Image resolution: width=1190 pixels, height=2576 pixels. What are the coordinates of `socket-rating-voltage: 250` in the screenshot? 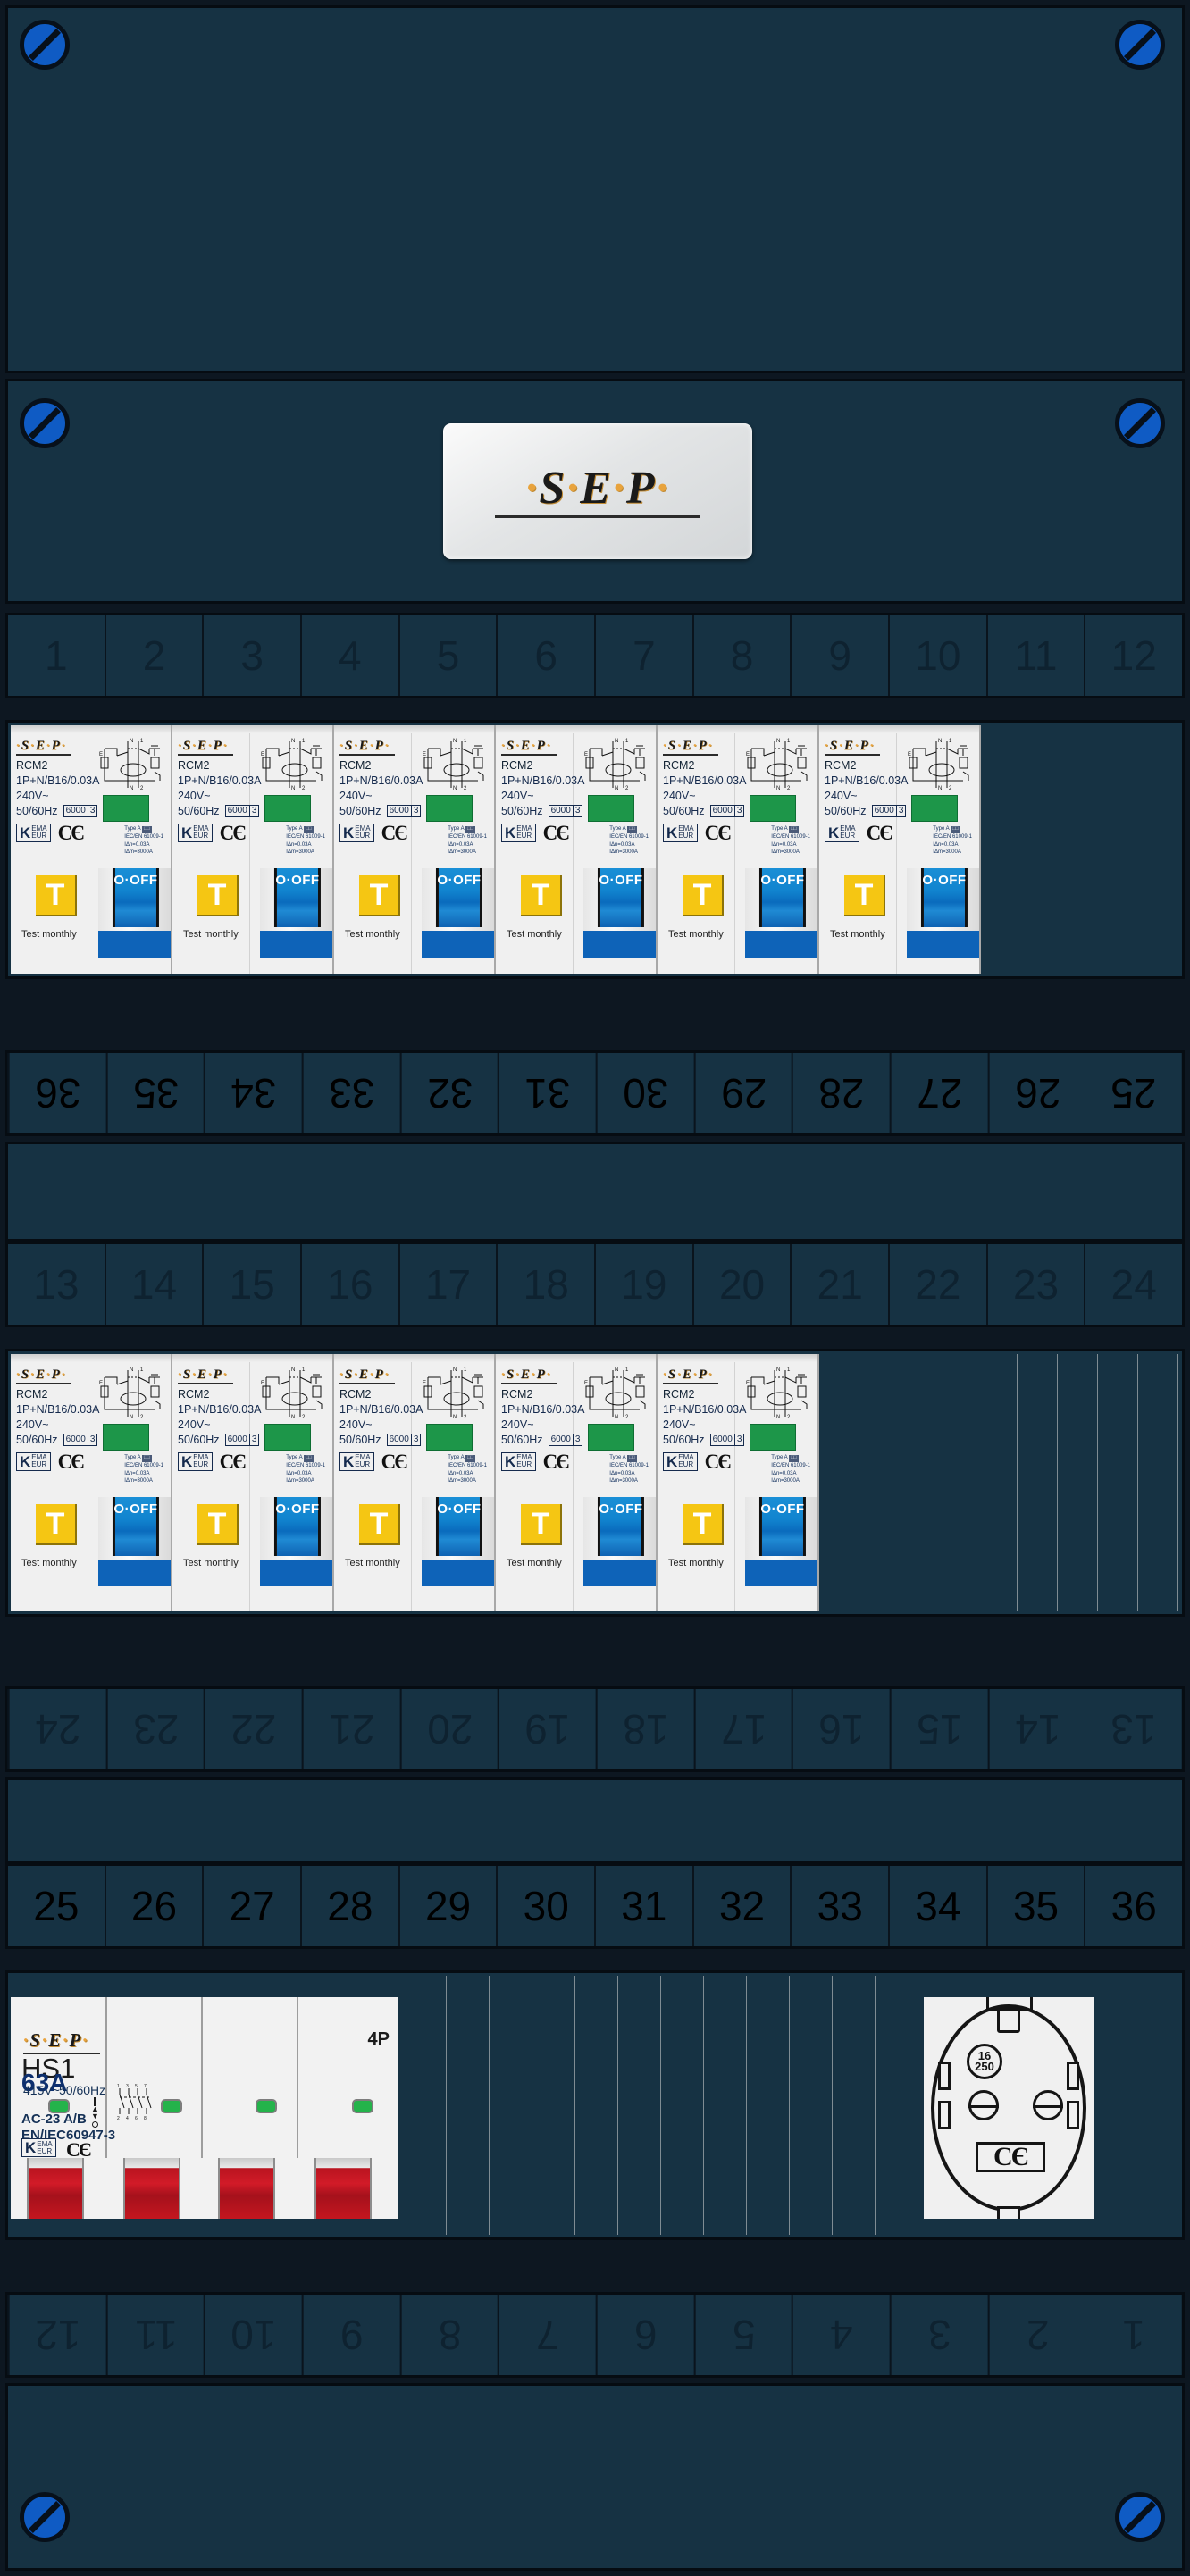 It's located at (985, 2066).